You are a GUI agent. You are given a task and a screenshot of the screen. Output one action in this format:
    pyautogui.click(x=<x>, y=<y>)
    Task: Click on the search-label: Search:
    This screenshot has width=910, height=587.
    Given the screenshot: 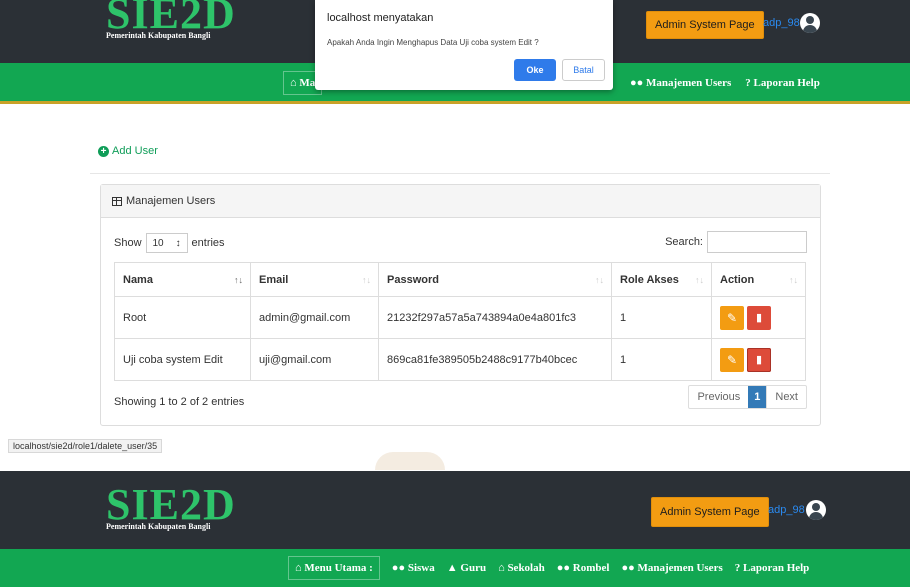 What is the action you would take?
    pyautogui.click(x=684, y=242)
    